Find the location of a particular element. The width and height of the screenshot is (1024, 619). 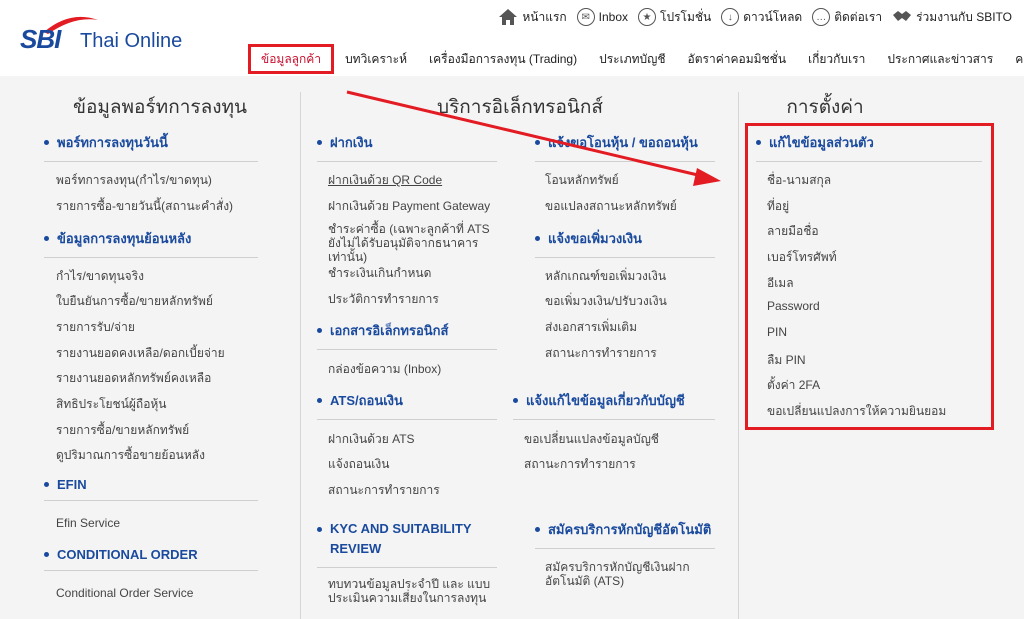

section-heading: CONDITIONAL ORDER is located at coordinates (127, 554).